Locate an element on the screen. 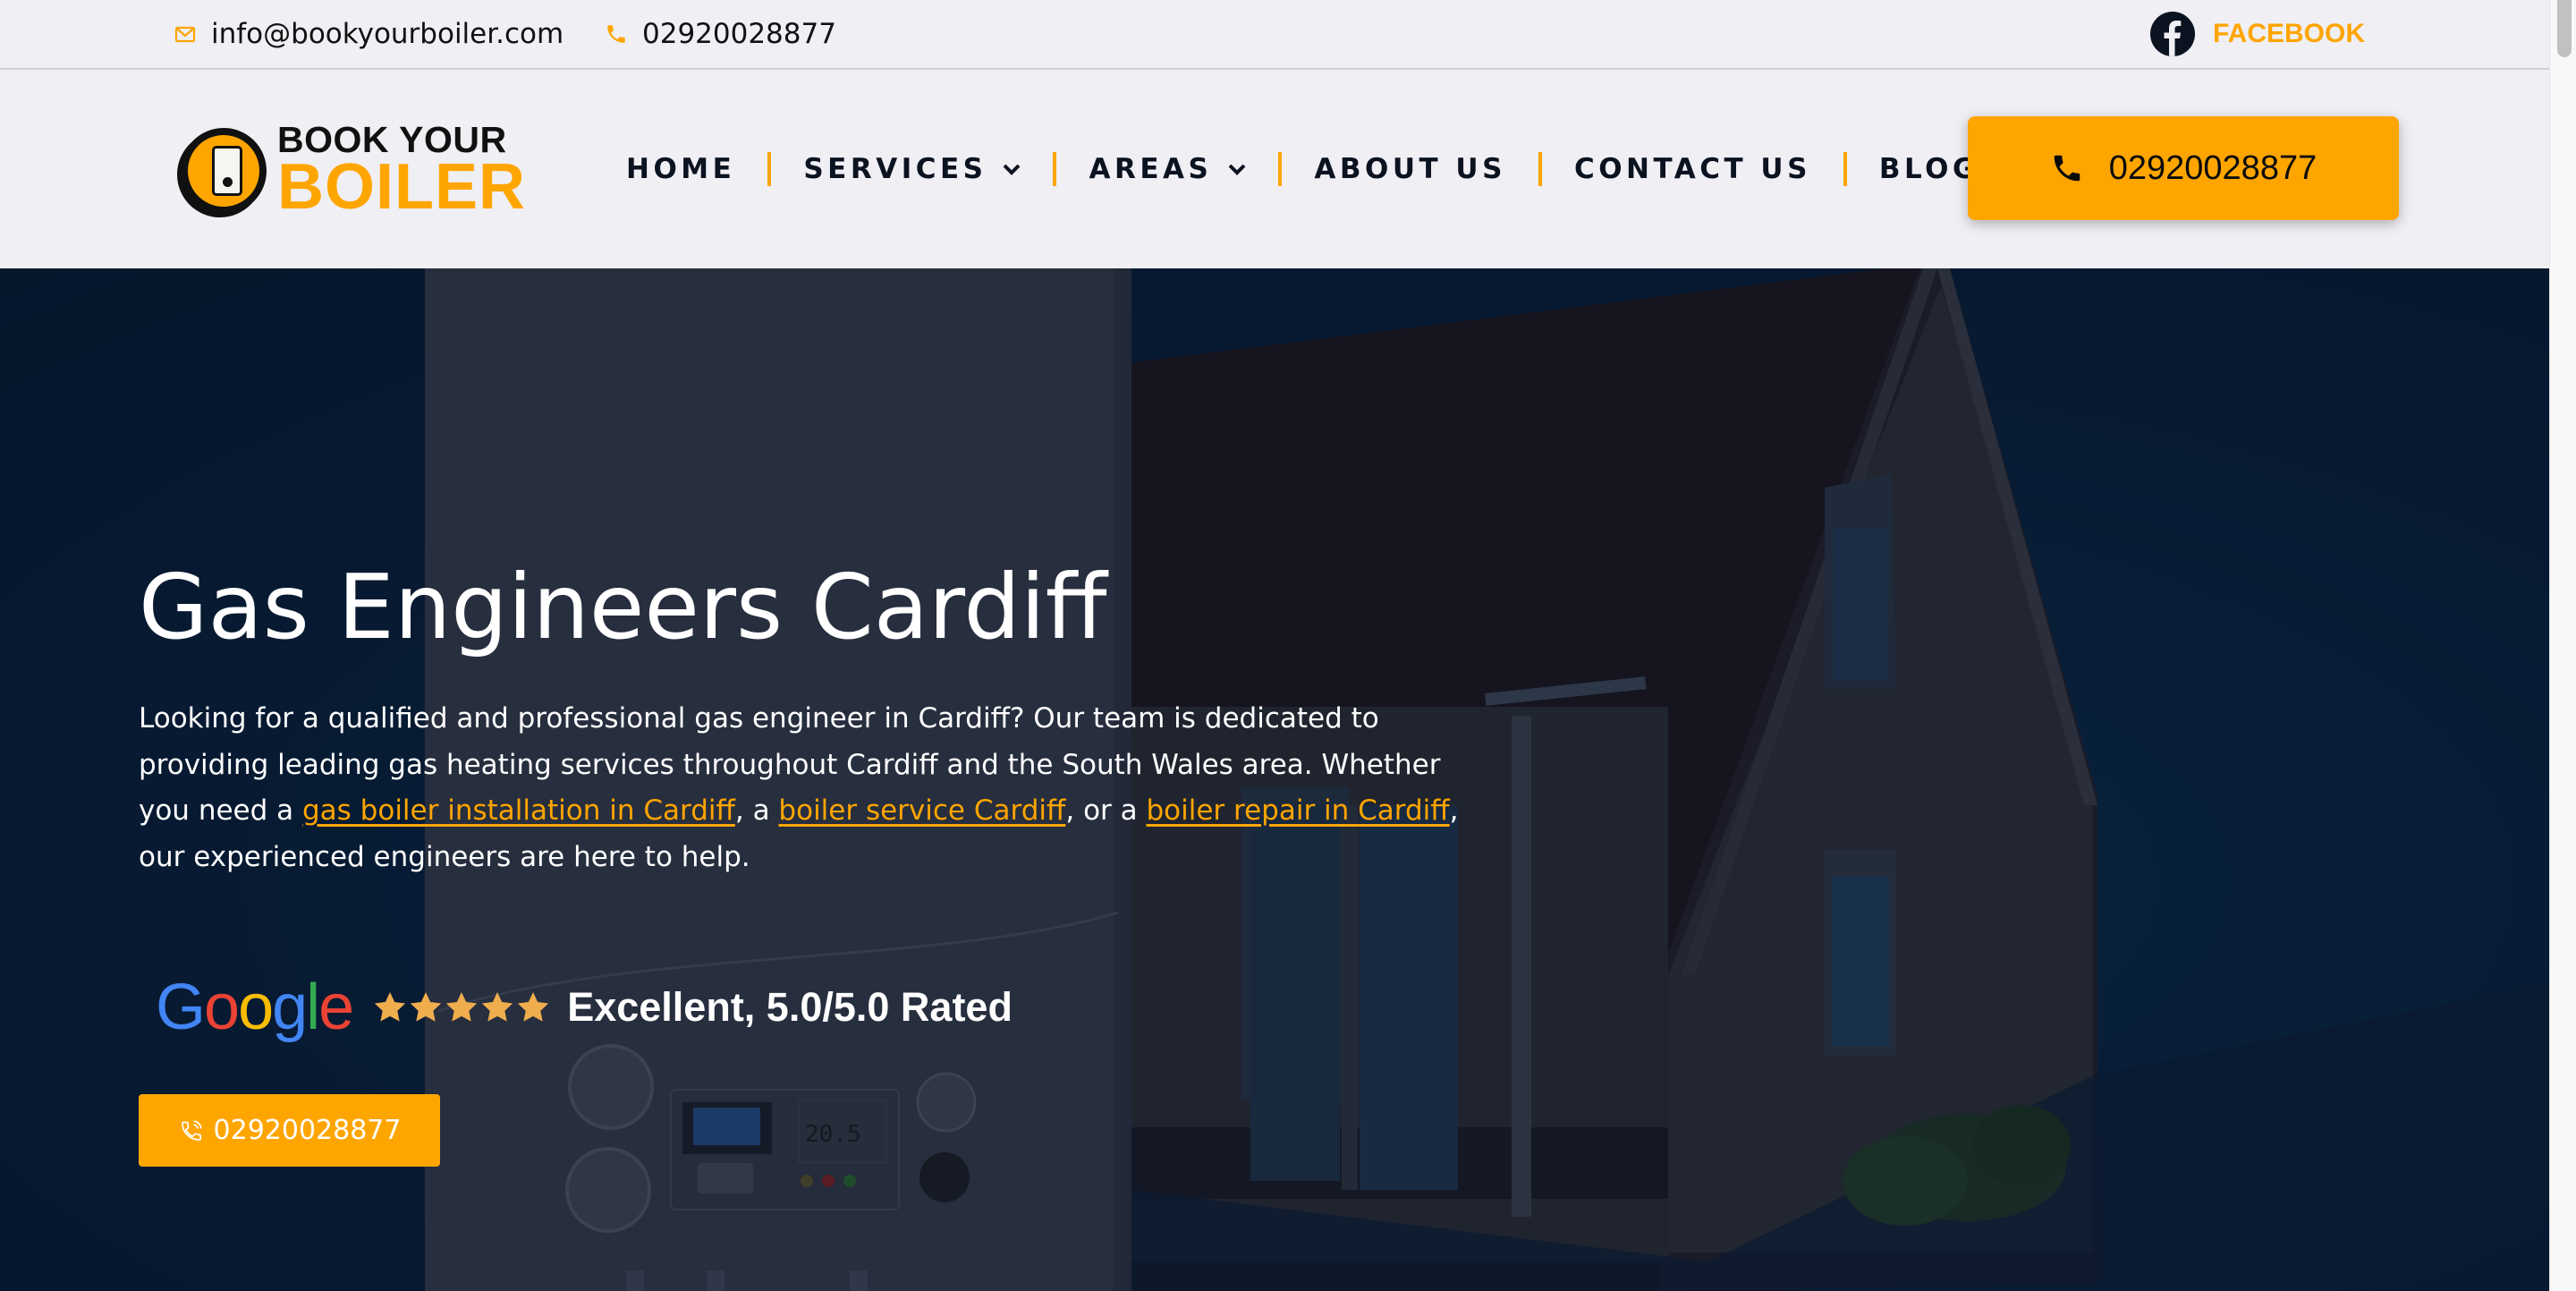  hero-text-segment: , a is located at coordinates (756, 810).